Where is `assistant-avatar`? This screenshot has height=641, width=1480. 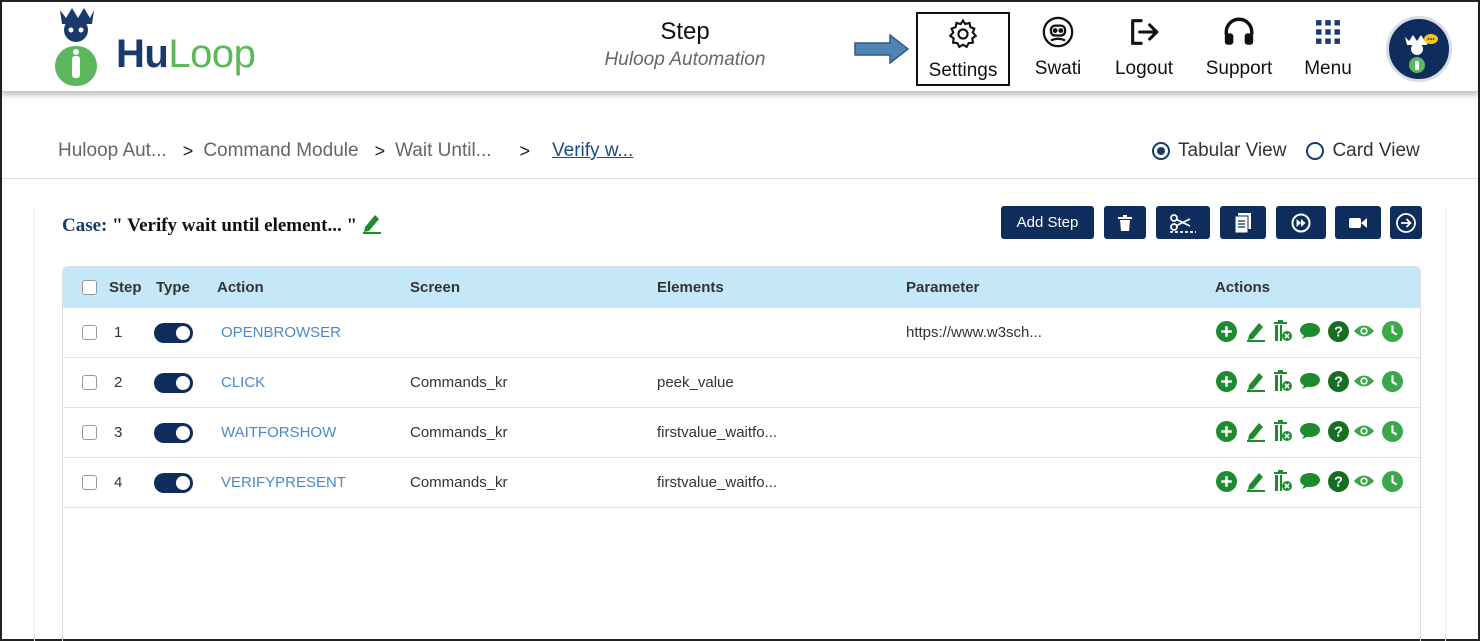 assistant-avatar is located at coordinates (1419, 49).